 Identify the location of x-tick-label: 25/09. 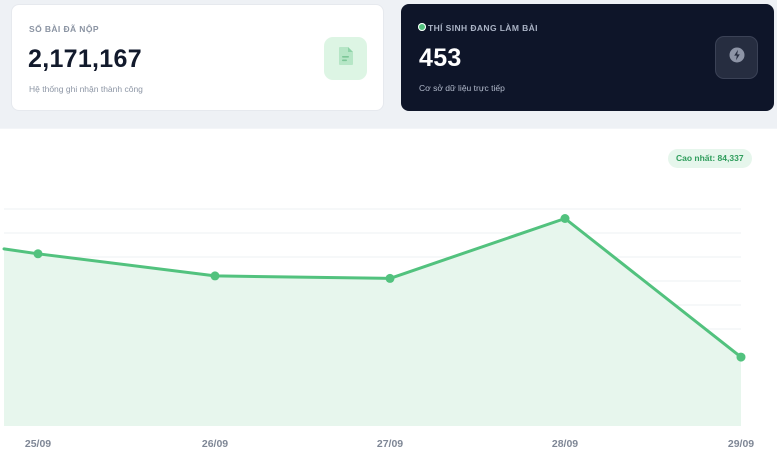
(38, 444).